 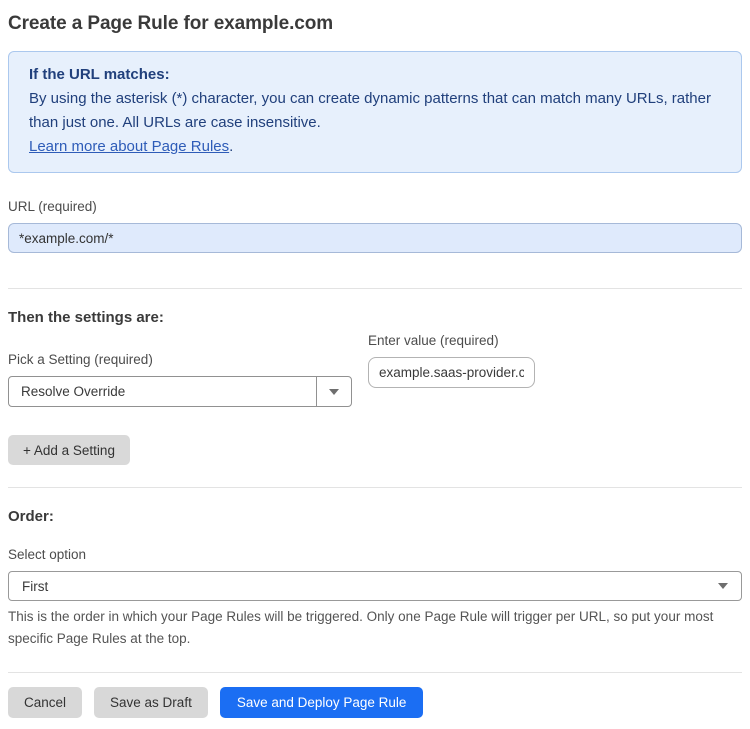 I want to click on setting-value-column: Enter value (required), so click(x=451, y=360).